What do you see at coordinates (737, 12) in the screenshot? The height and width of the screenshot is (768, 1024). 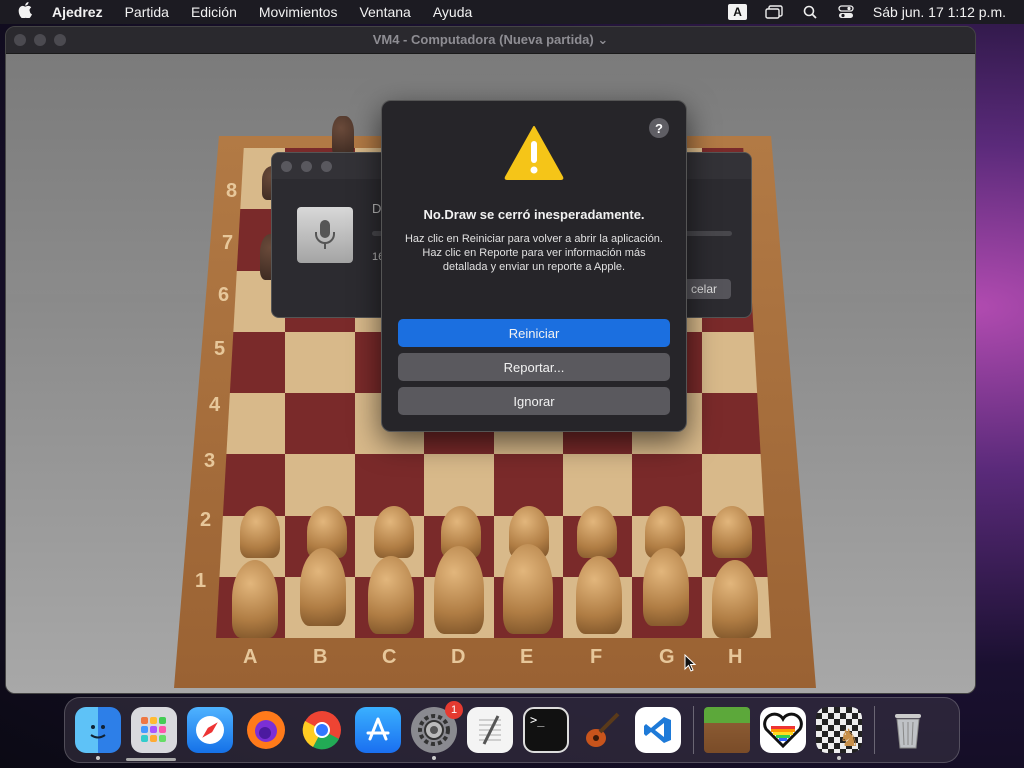 I see `input-source-indicator: A` at bounding box center [737, 12].